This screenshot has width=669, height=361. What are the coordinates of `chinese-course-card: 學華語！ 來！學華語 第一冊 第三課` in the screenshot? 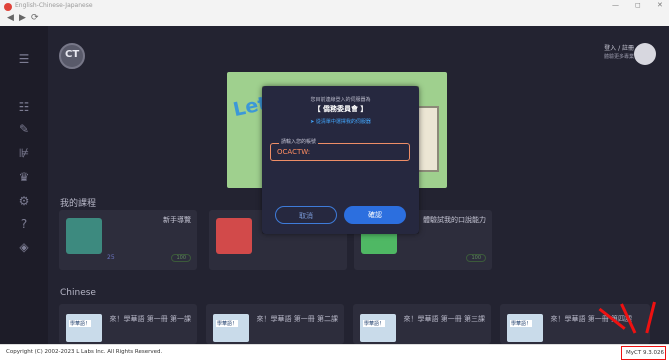 It's located at (422, 324).